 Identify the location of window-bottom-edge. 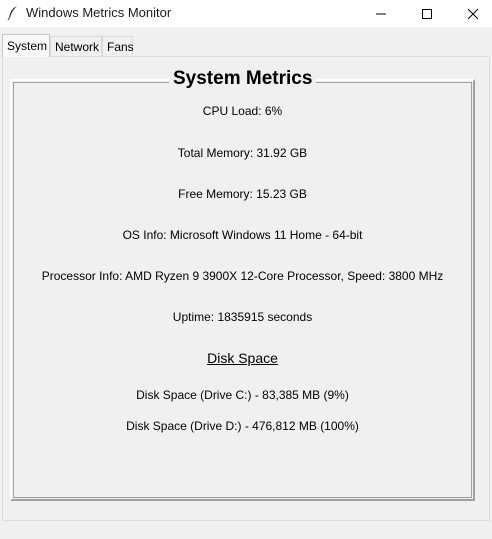
(246, 530).